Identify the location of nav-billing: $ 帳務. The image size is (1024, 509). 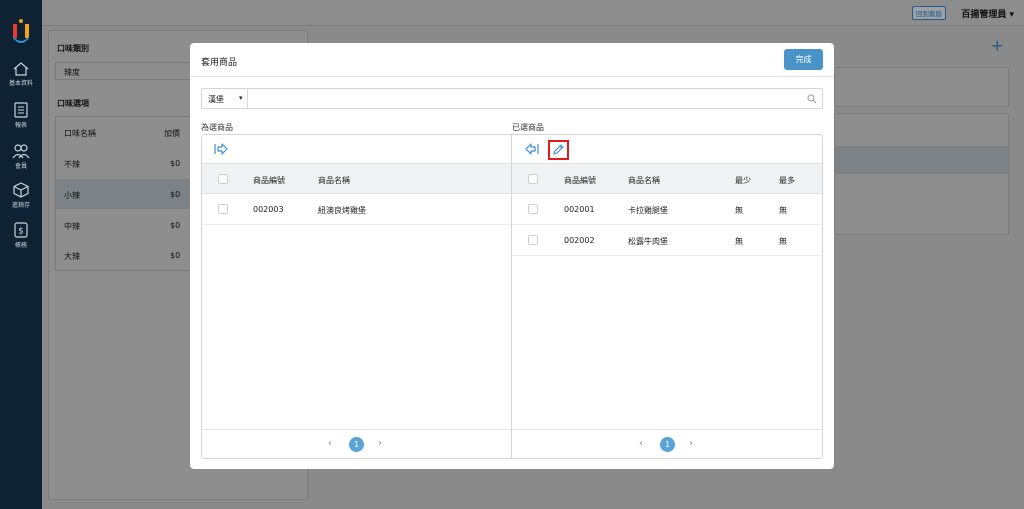
(21, 235).